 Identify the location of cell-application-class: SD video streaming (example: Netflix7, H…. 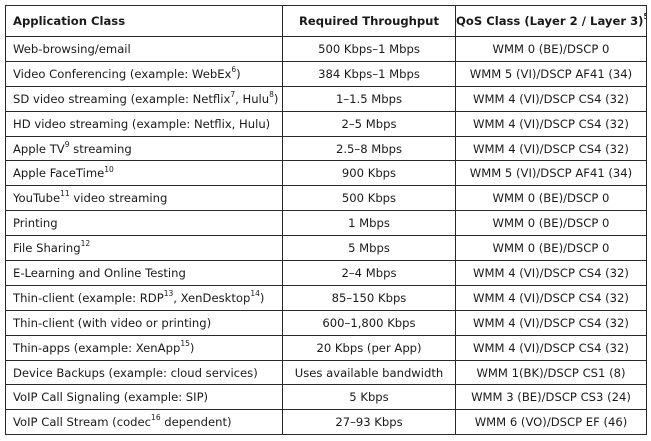
(144, 98).